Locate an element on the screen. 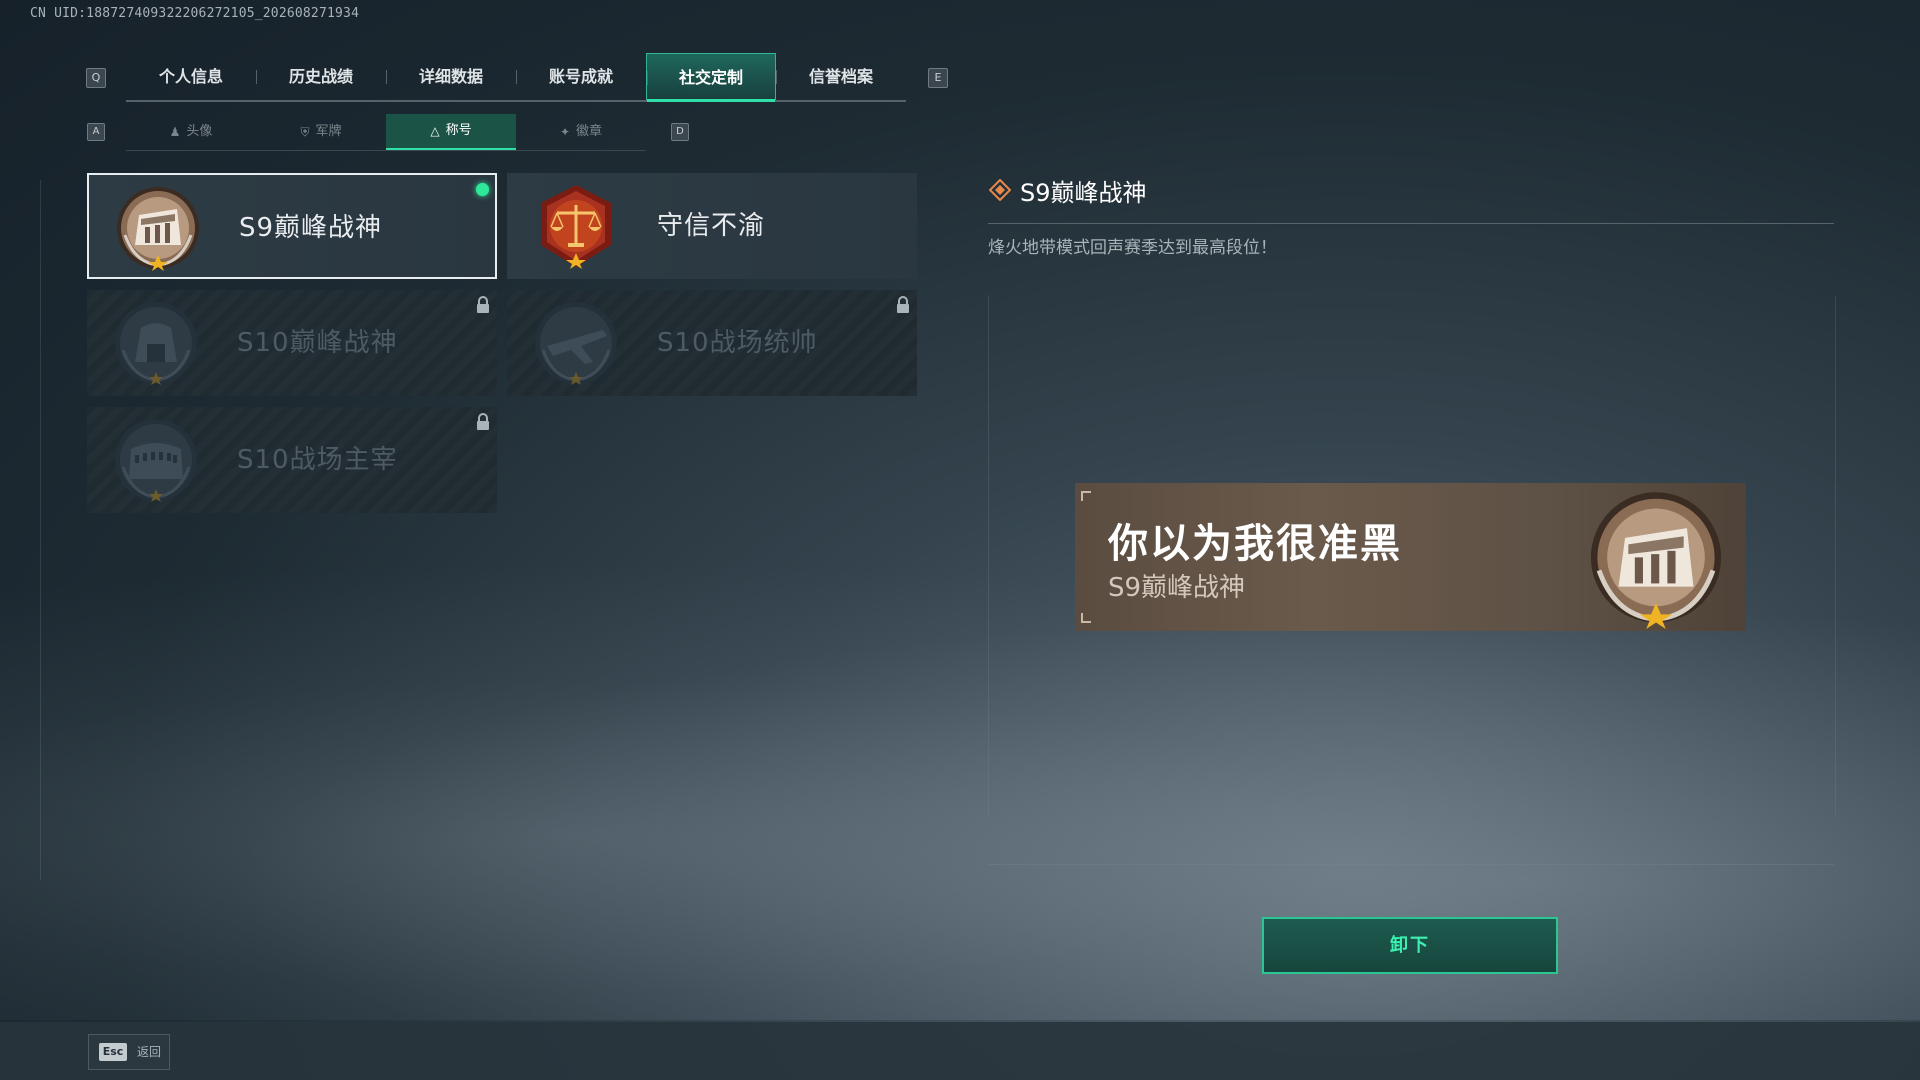  detail-divider is located at coordinates (1411, 223).